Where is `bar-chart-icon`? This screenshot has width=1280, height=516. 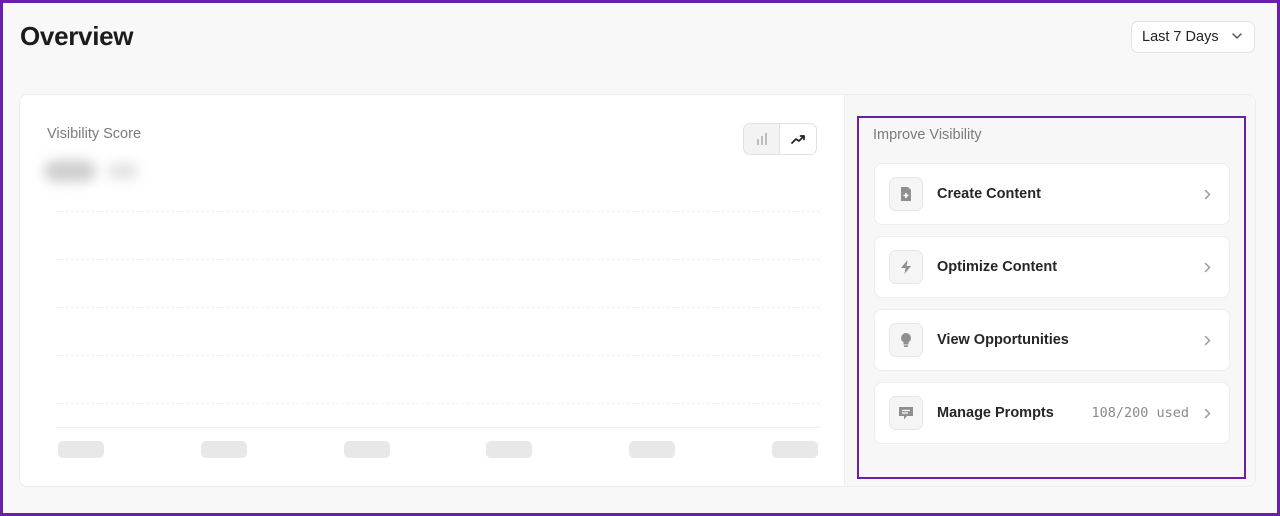
bar-chart-icon is located at coordinates (762, 139).